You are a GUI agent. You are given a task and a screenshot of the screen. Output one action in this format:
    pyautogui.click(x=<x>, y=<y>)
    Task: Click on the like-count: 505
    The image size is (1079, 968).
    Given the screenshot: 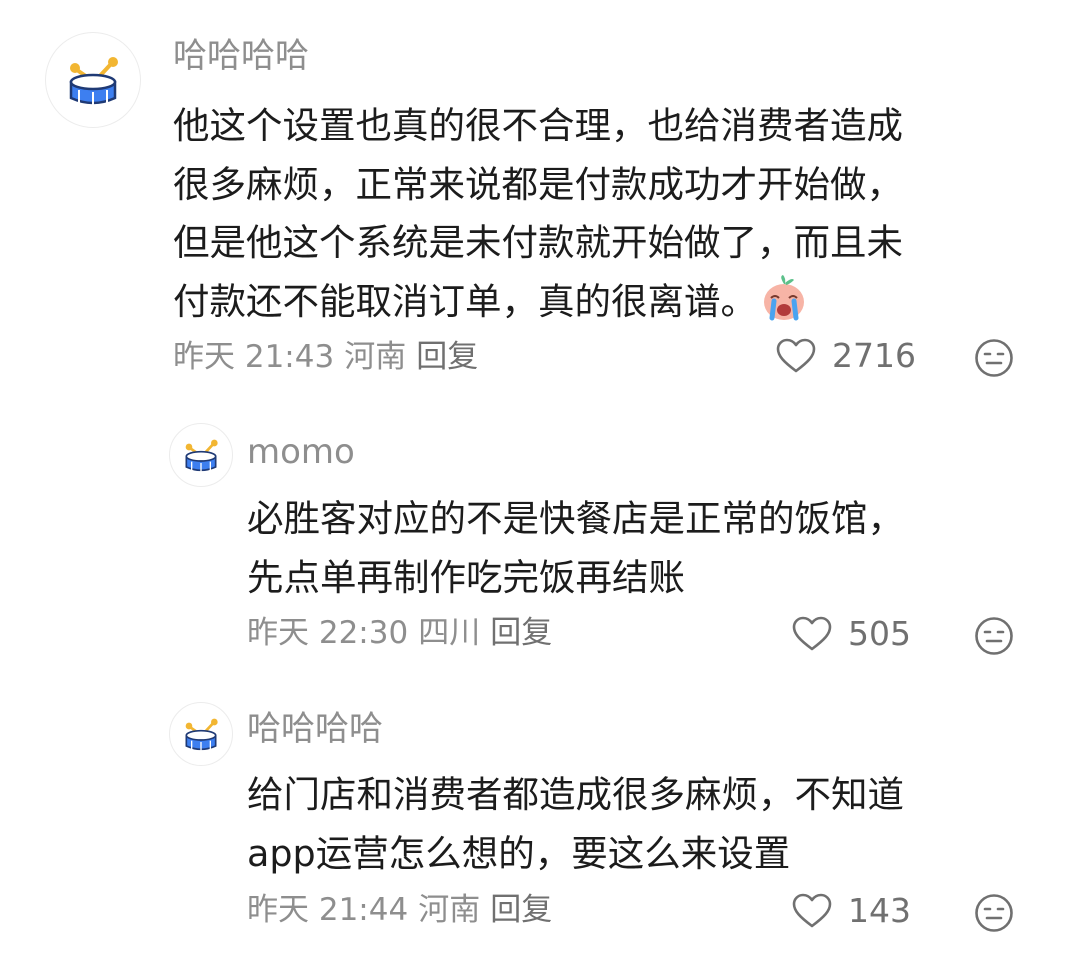 What is the action you would take?
    pyautogui.click(x=879, y=633)
    